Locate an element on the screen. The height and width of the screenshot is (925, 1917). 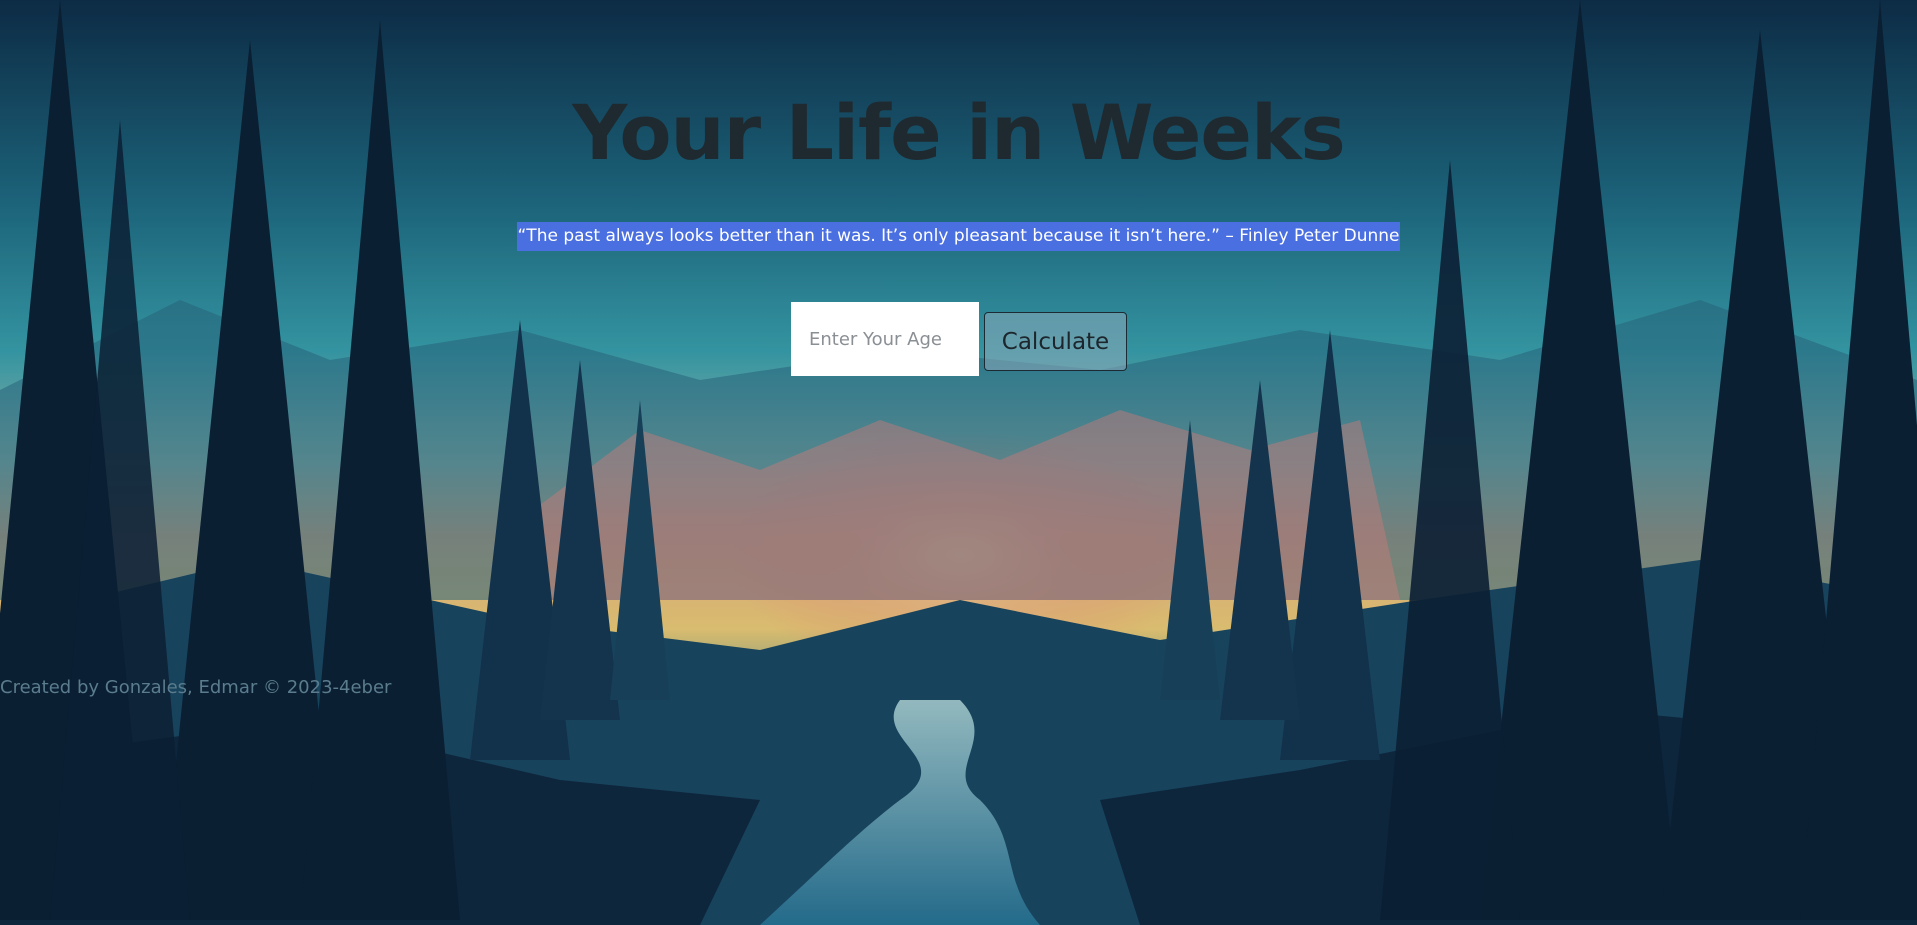
age-input is located at coordinates (885, 339).